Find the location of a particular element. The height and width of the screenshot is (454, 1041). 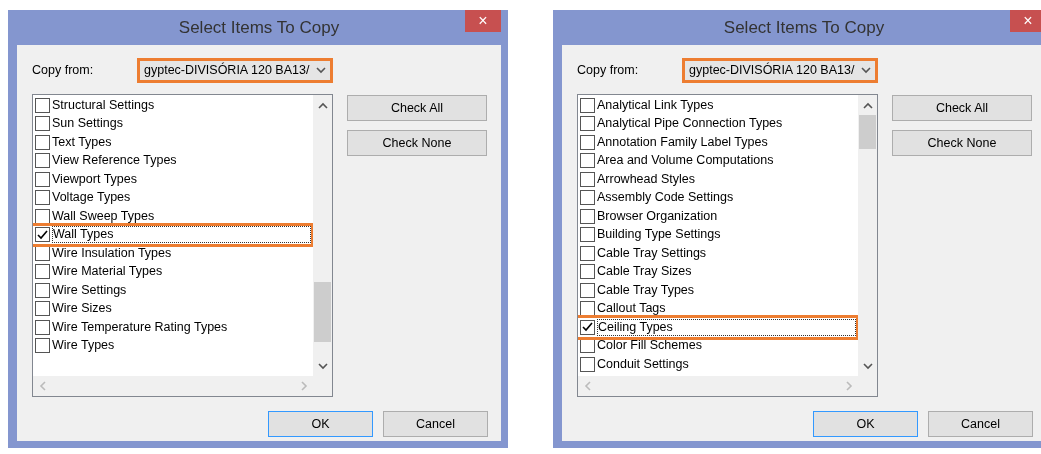

list-item: Assembly Code Settings is located at coordinates (717, 197).